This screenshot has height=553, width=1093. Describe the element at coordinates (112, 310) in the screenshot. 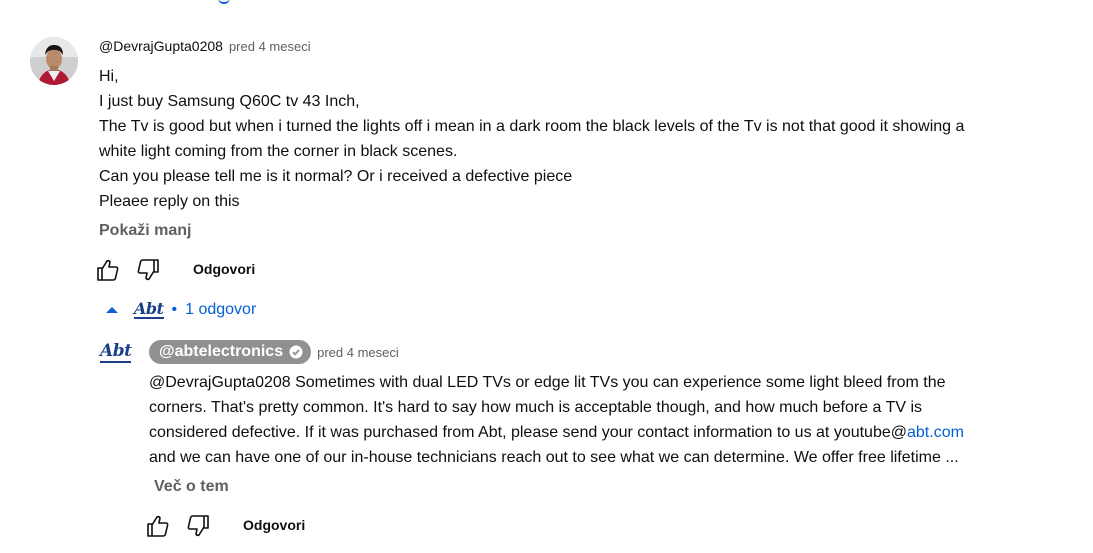

I see `caret-up-icon` at that location.